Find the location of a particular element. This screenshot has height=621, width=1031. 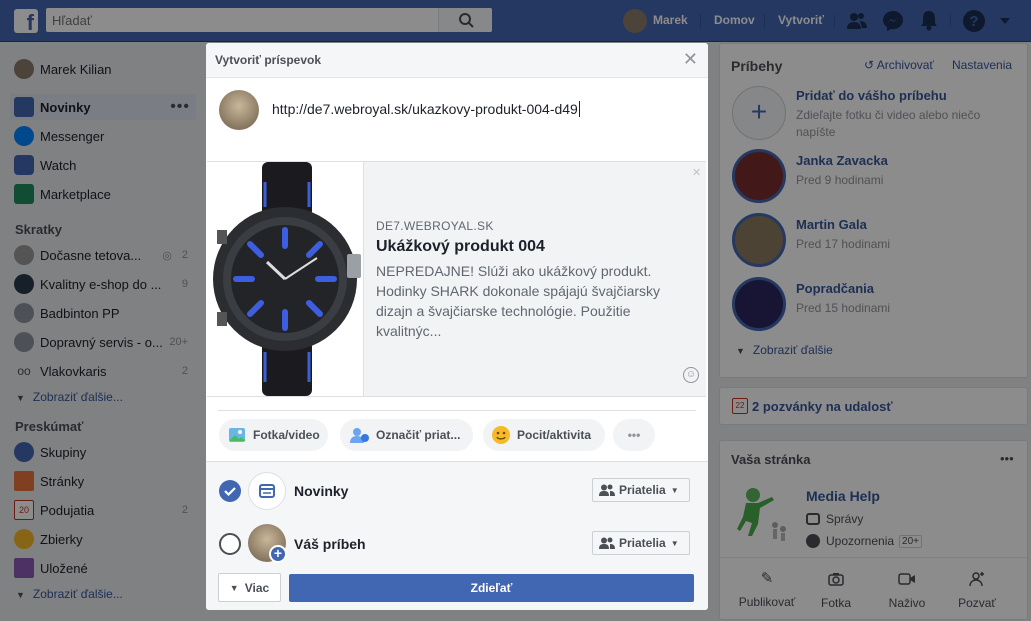

unchecked-checkbox is located at coordinates (230, 544).